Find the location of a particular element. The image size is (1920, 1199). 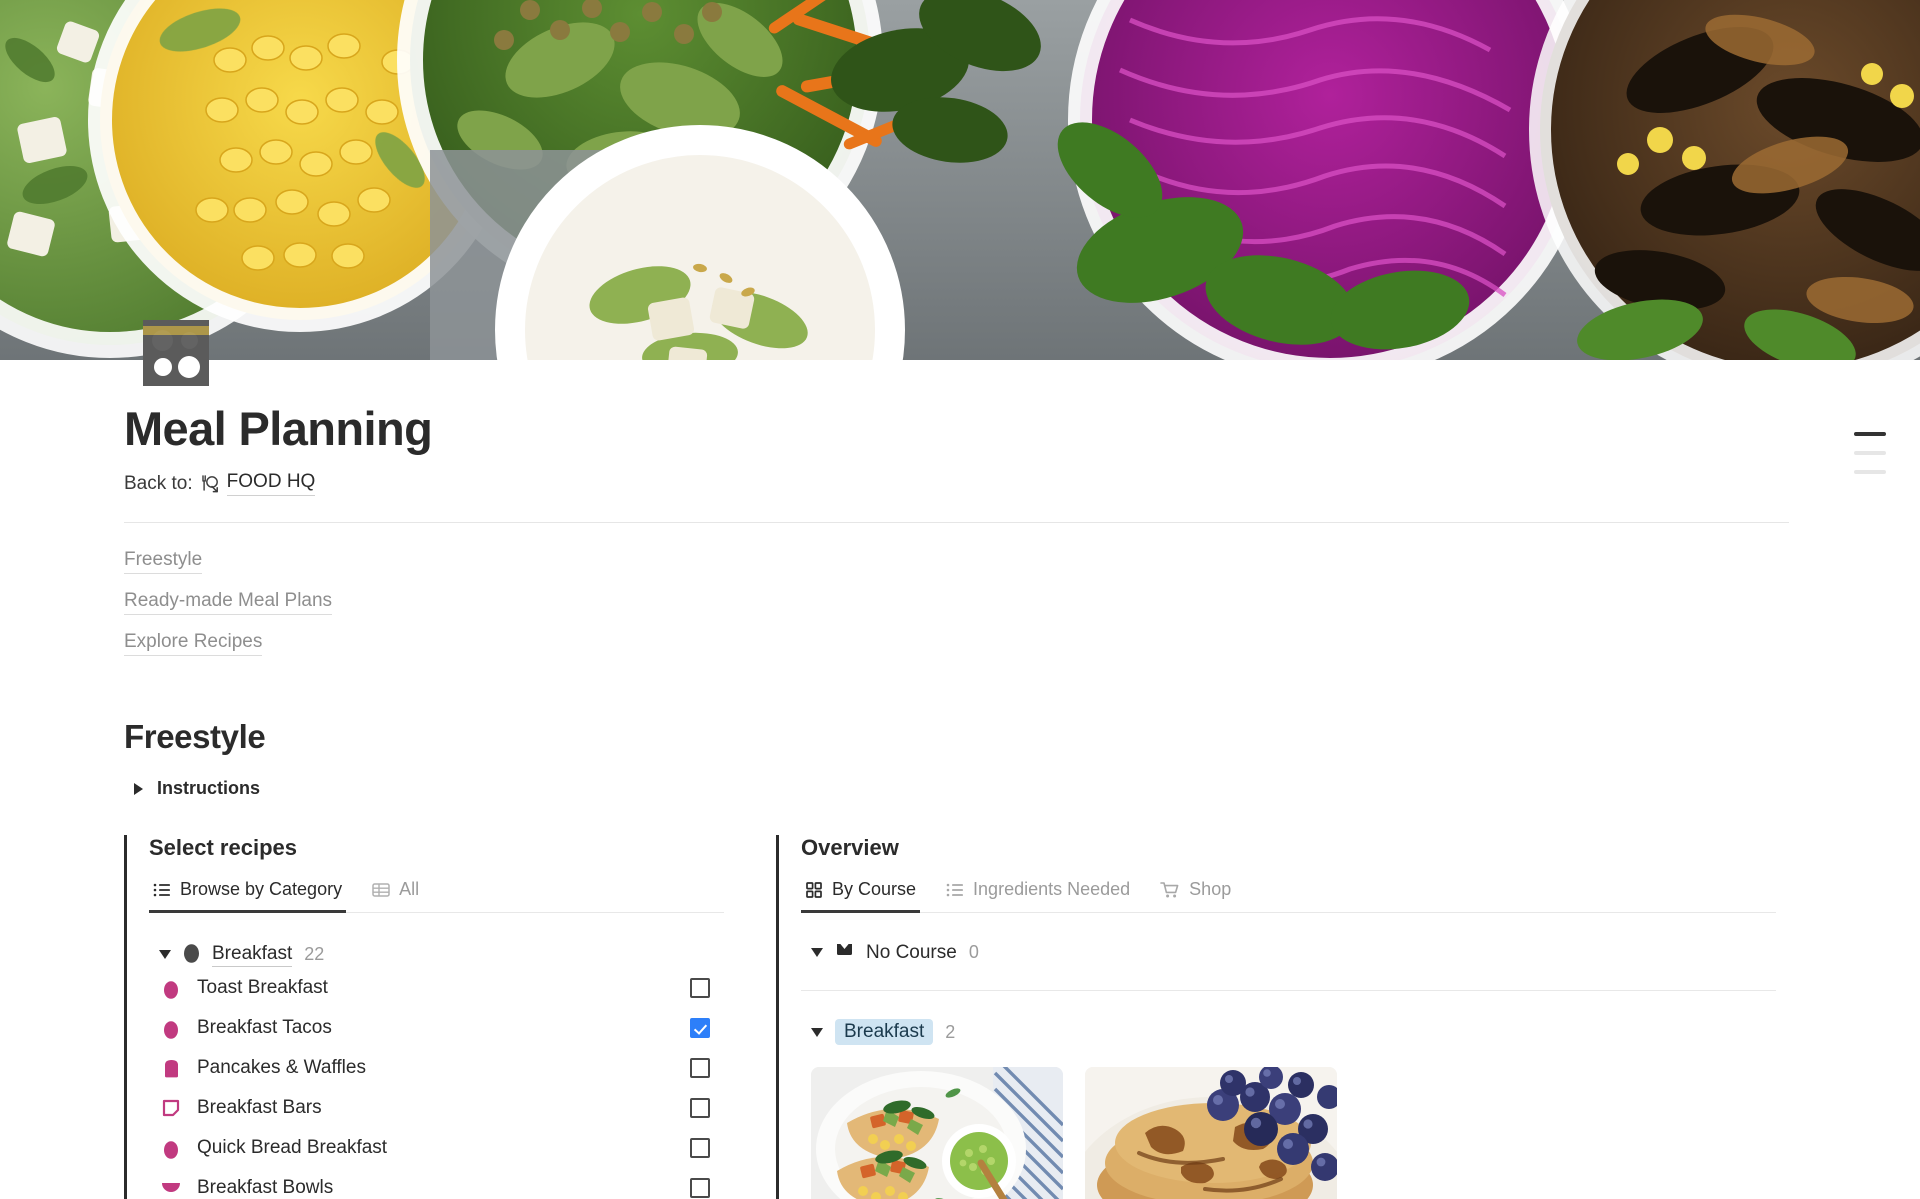

fork-plate-arrow-icon is located at coordinates (210, 484).